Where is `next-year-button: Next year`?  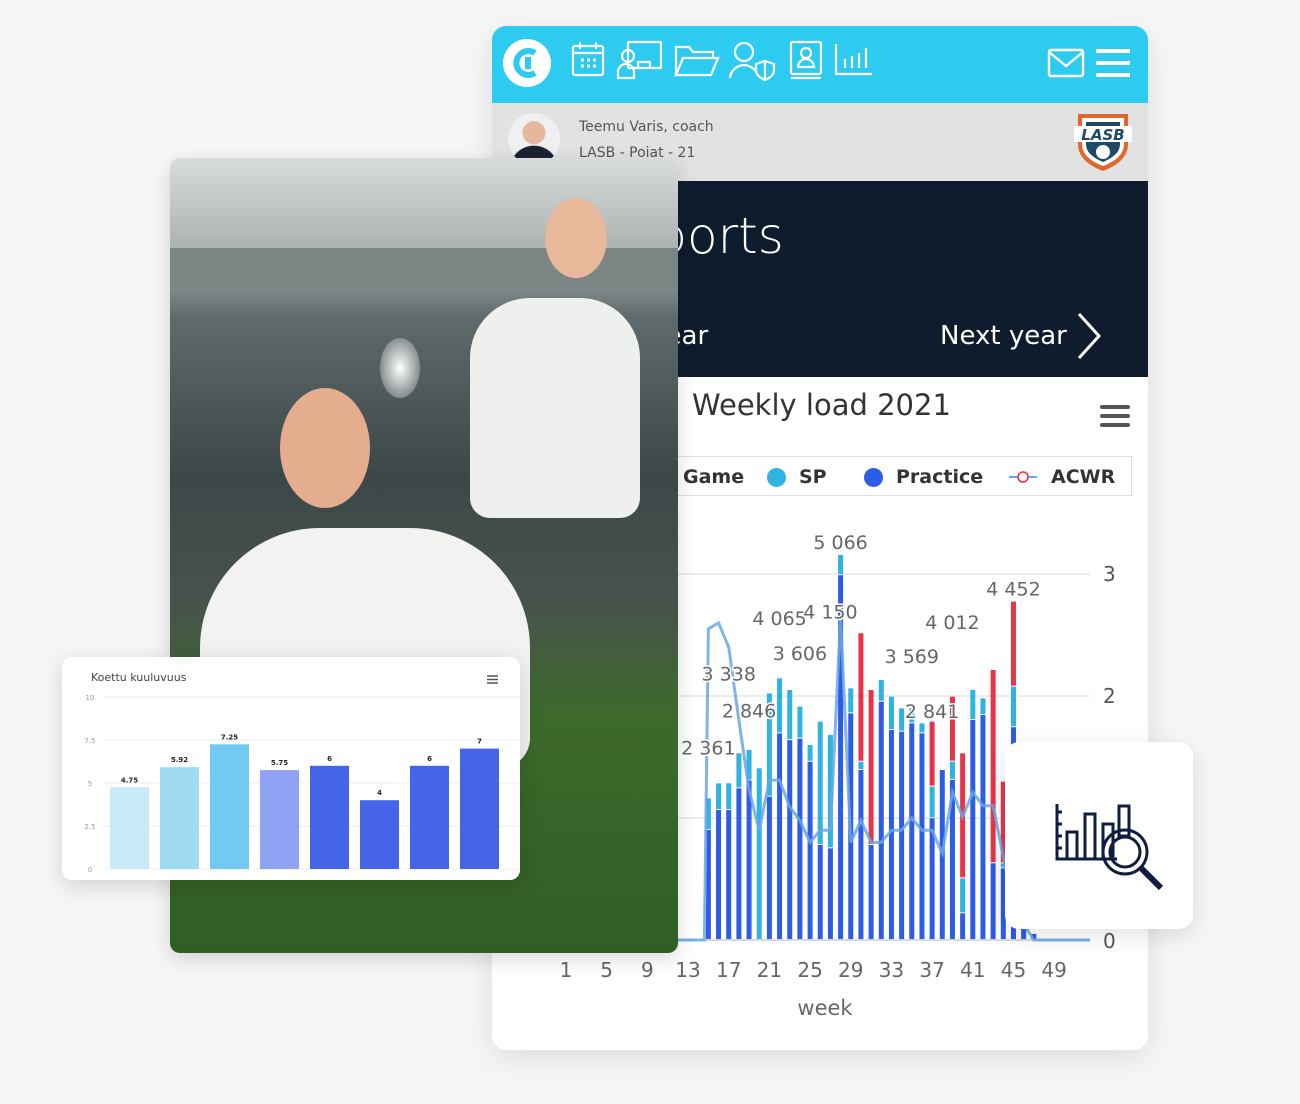 next-year-button: Next year is located at coordinates (1021, 336).